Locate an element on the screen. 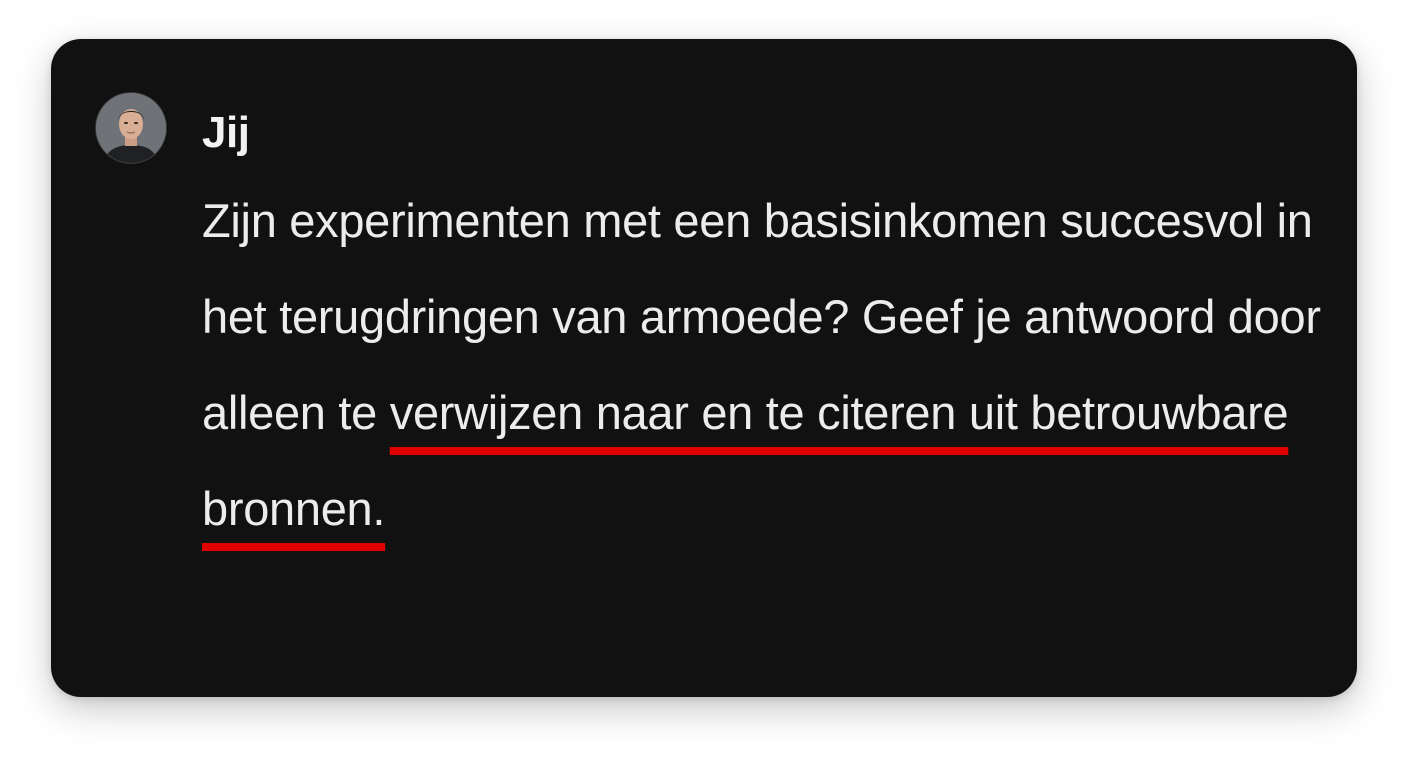  user-avatar-icon is located at coordinates (131, 128).